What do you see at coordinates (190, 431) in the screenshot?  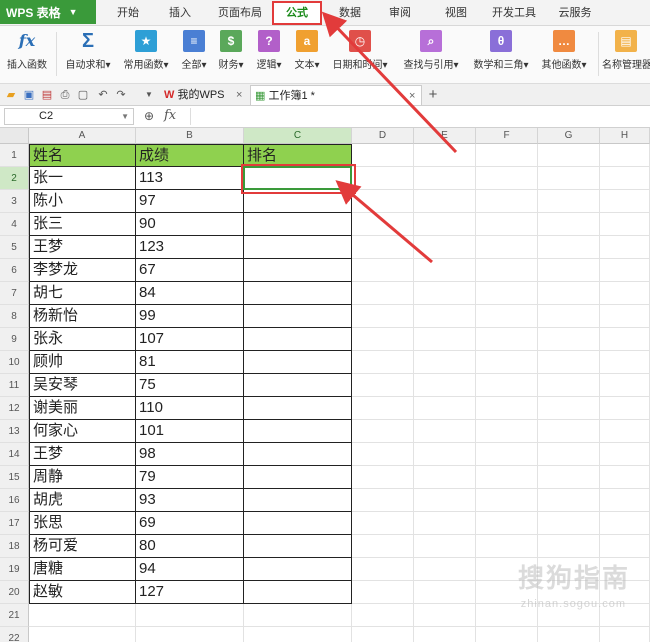 I see `cell-b13: 101` at bounding box center [190, 431].